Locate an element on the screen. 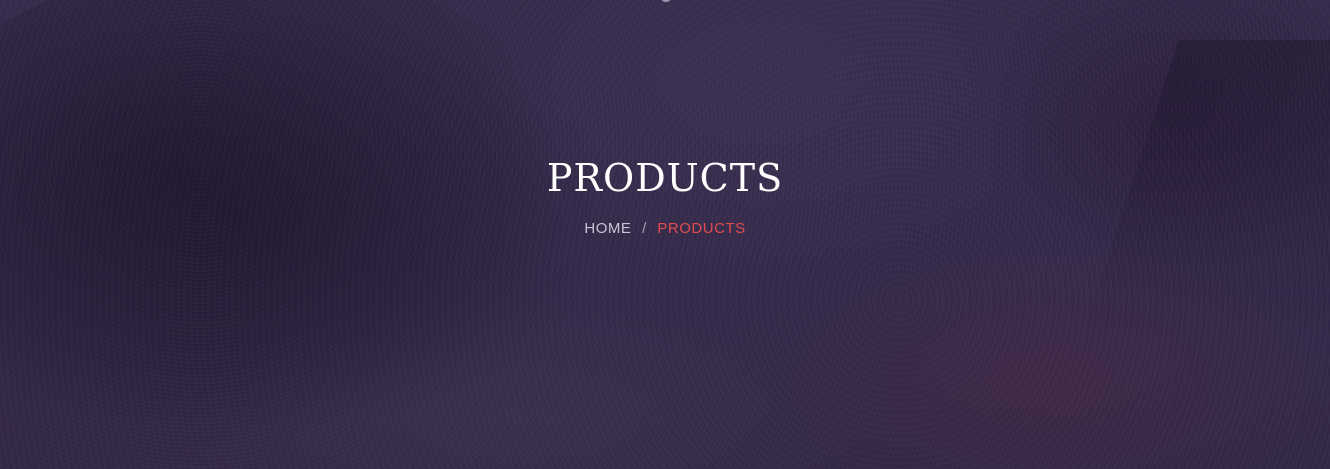 The height and width of the screenshot is (469, 1330). breadcrumb-home-link: HOME is located at coordinates (607, 228).